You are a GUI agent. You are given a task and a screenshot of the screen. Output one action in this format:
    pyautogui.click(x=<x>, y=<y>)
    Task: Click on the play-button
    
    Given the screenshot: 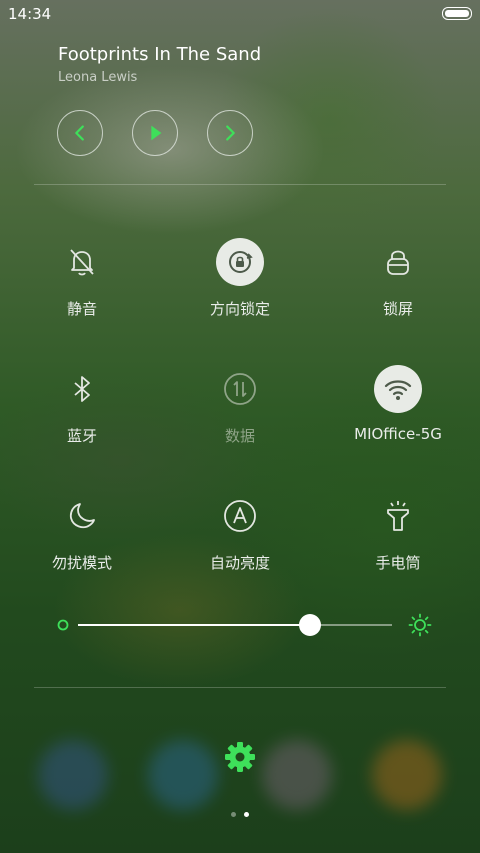 What is the action you would take?
    pyautogui.click(x=155, y=133)
    